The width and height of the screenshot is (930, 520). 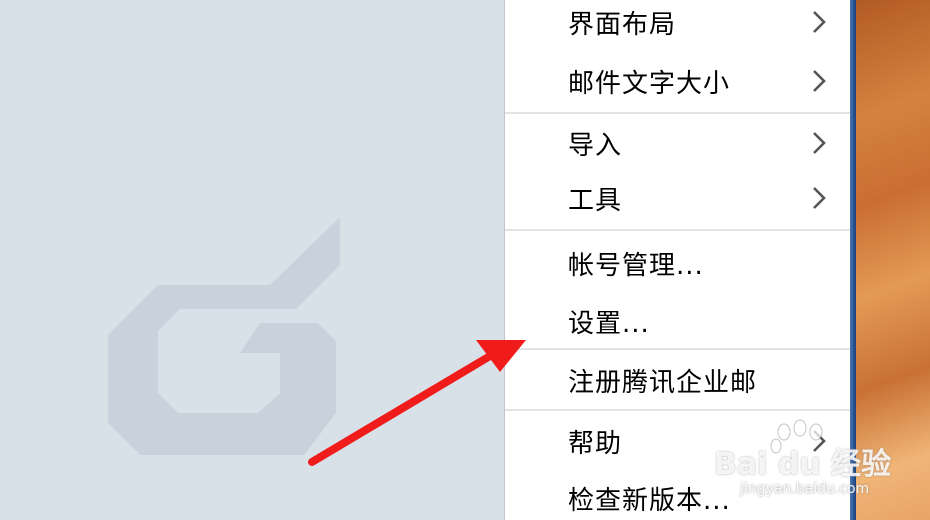 What do you see at coordinates (595, 444) in the screenshot?
I see `menu-item-label: 帮助` at bounding box center [595, 444].